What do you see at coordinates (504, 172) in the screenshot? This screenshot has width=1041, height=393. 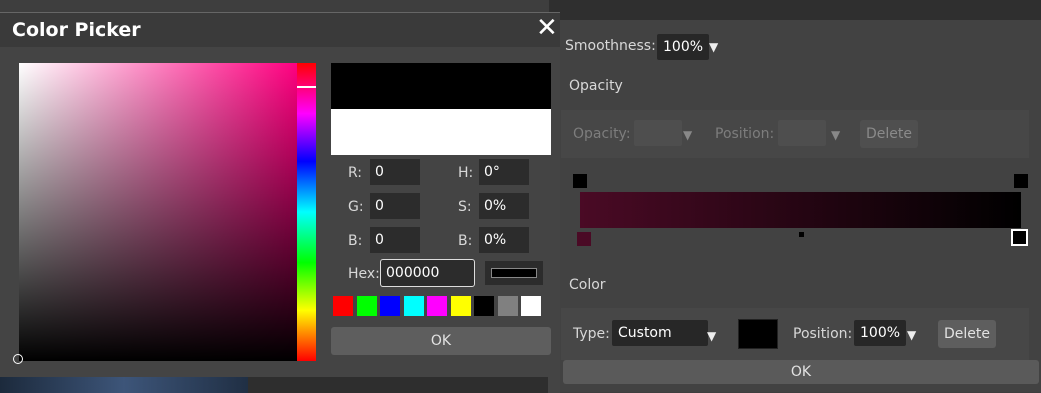 I see `h-input: 0°` at bounding box center [504, 172].